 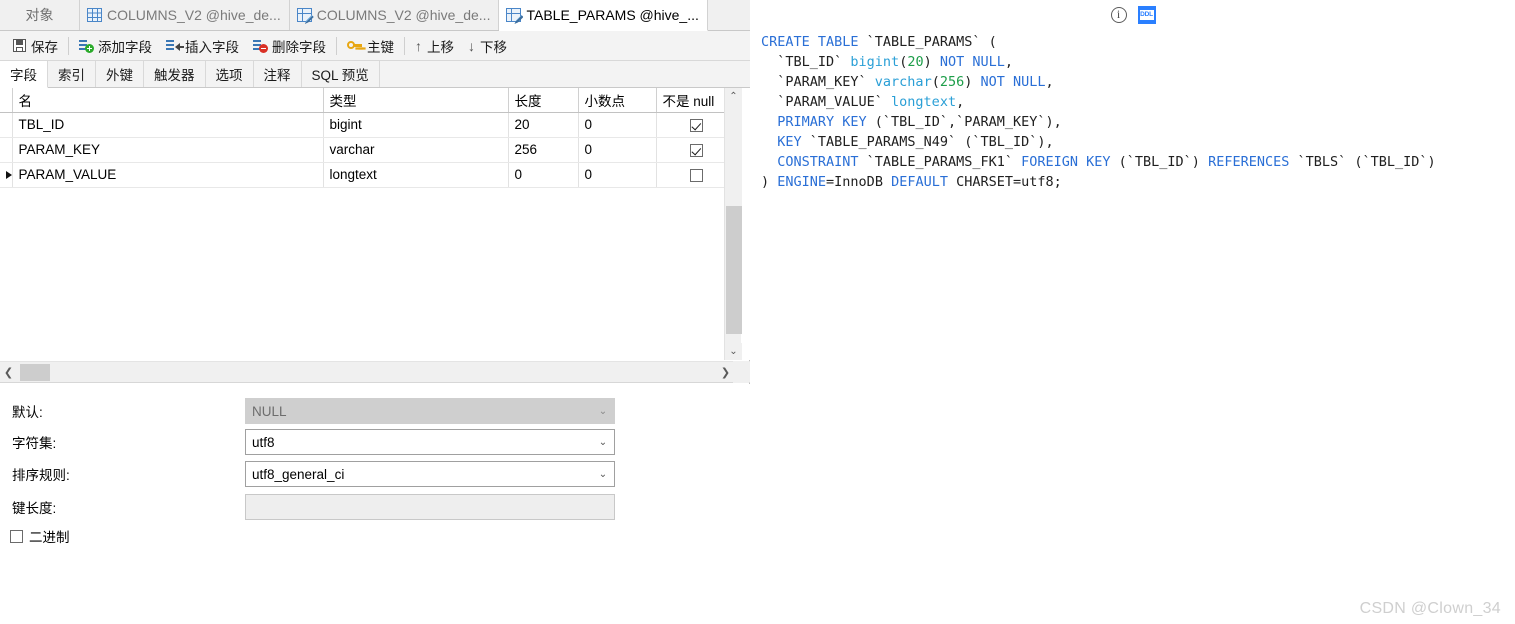 I want to click on table-row: PARAM_KEY varchar 256 0, so click(x=365, y=150).